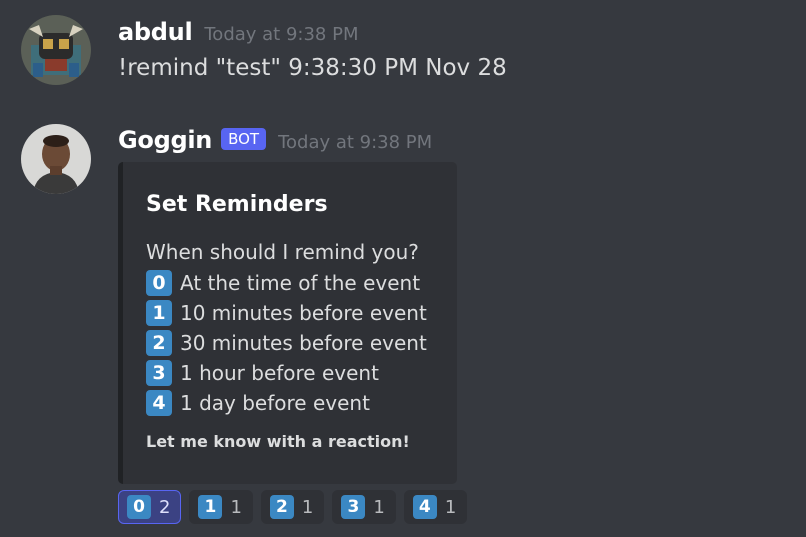 The image size is (806, 537). What do you see at coordinates (303, 313) in the screenshot?
I see `option-text: 10 minutes before event` at bounding box center [303, 313].